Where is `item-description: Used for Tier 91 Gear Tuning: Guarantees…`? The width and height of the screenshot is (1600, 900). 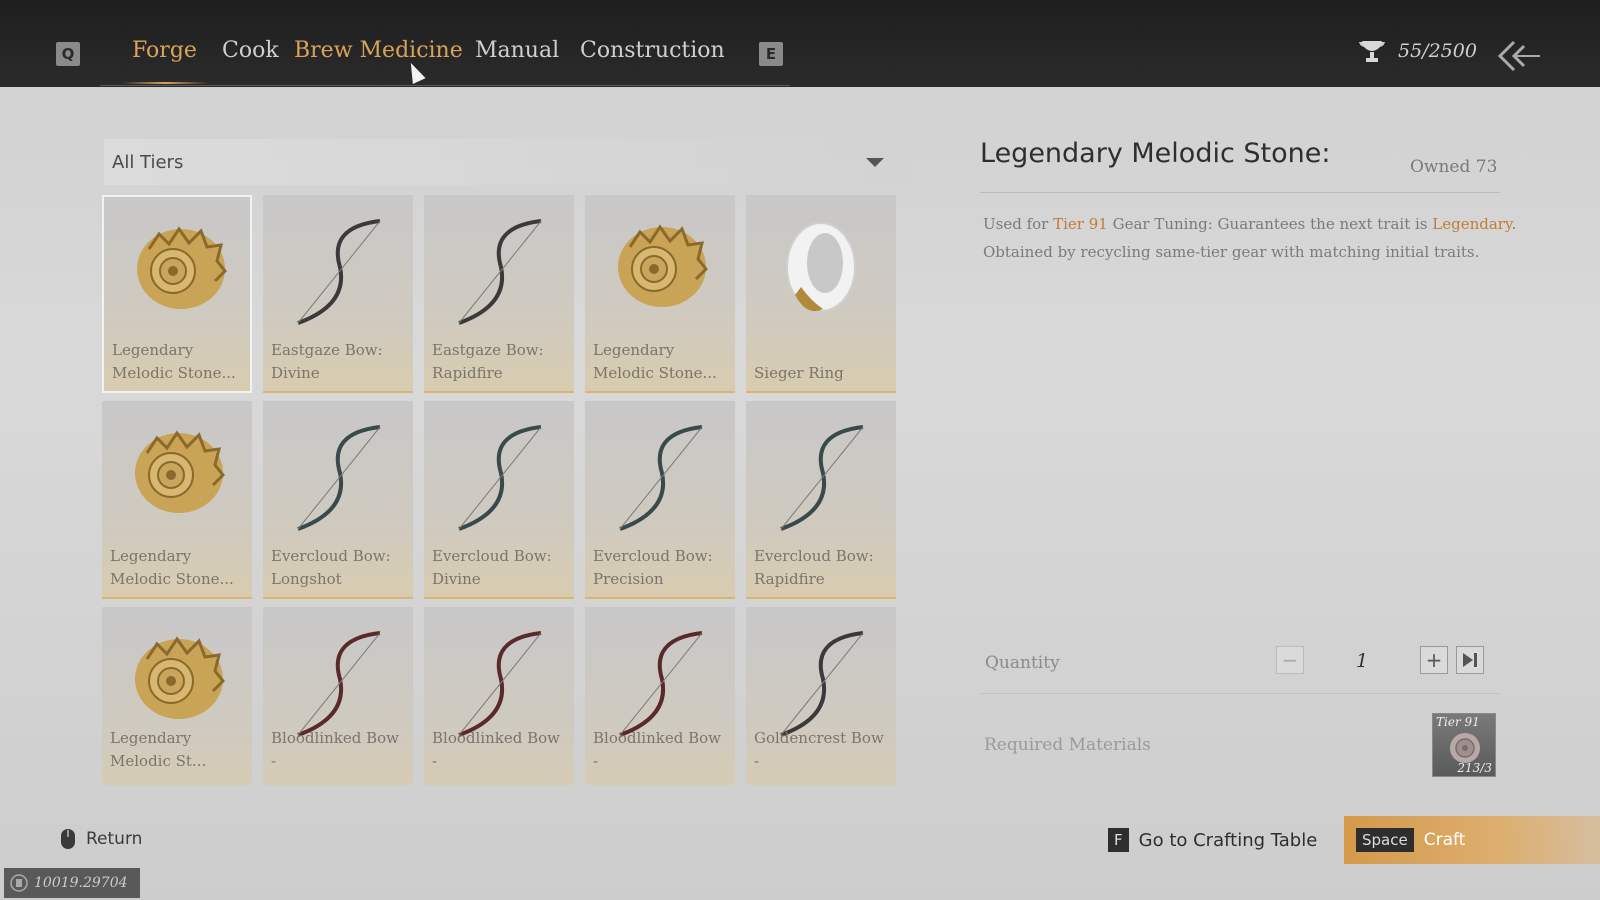
item-description: Used for Tier 91 Gear Tuning: Guarantees… is located at coordinates (1253, 238).